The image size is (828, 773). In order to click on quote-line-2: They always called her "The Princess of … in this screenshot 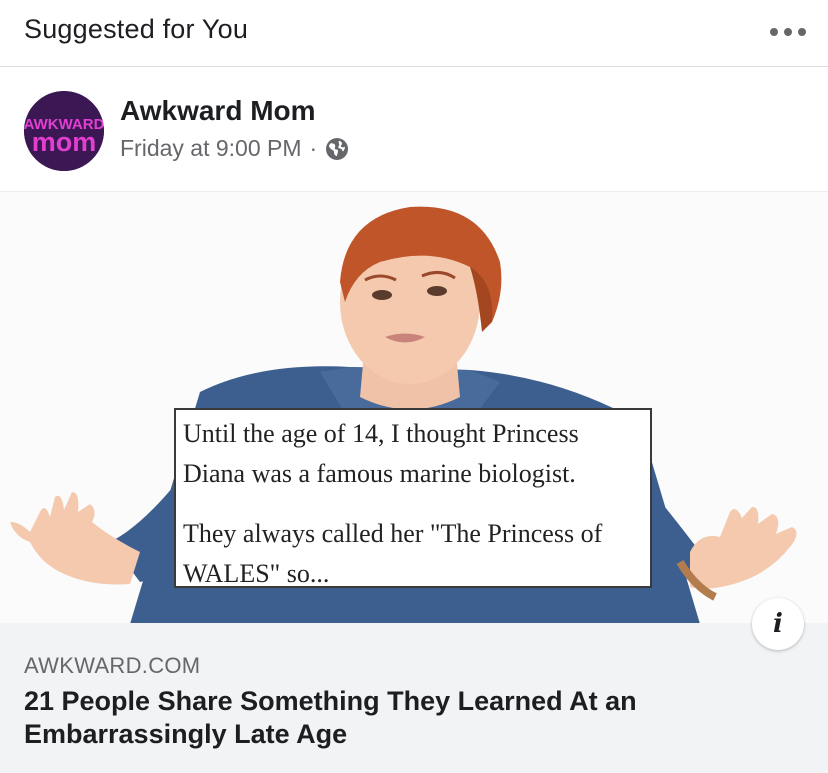, I will do `click(393, 553)`.